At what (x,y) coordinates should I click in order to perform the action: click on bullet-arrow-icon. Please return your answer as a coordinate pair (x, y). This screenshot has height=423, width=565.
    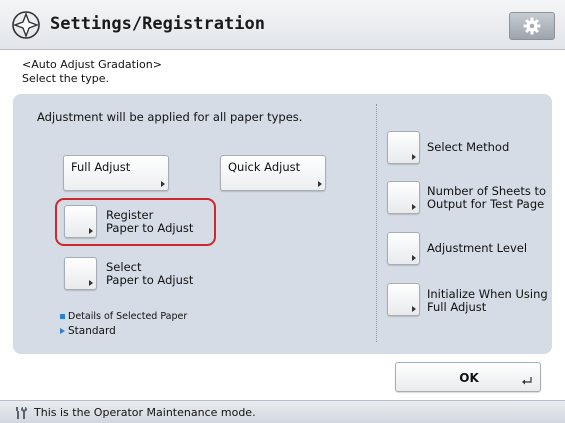
    Looking at the image, I should click on (62, 331).